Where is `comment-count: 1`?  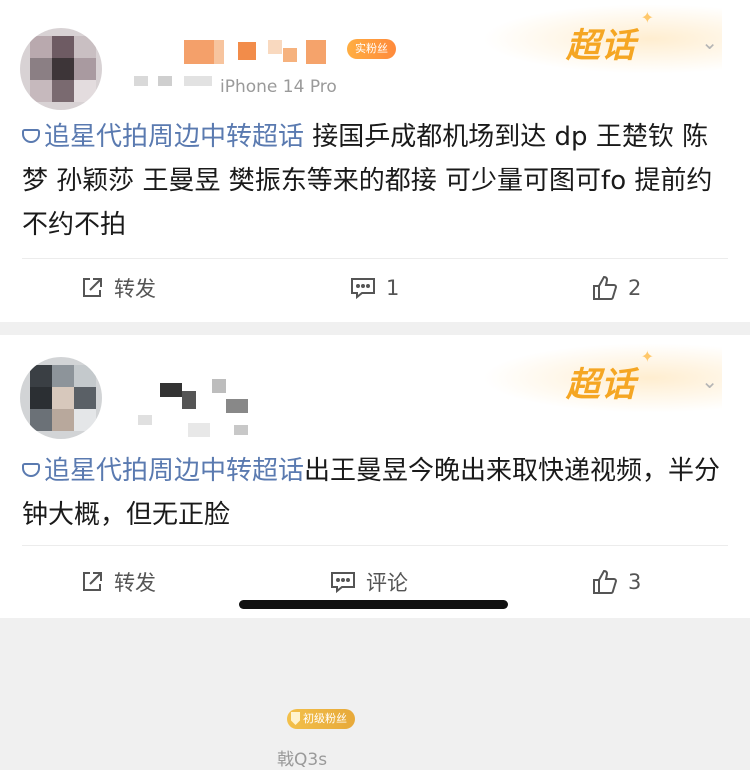
comment-count: 1 is located at coordinates (393, 288).